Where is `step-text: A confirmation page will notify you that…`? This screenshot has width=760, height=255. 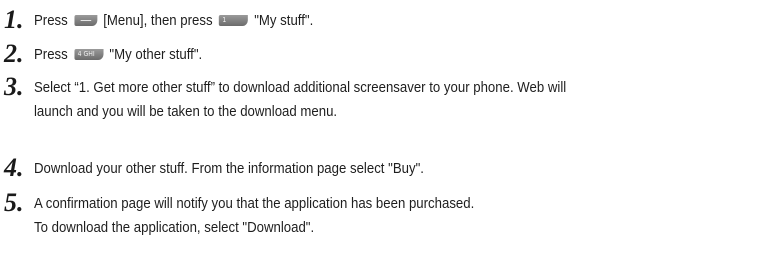
step-text: A confirmation page will notify you that… is located at coordinates (254, 215).